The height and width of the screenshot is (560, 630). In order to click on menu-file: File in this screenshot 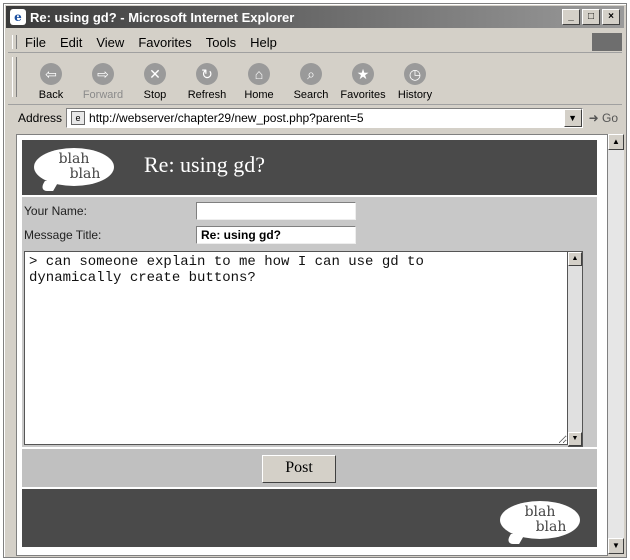, I will do `click(35, 42)`.